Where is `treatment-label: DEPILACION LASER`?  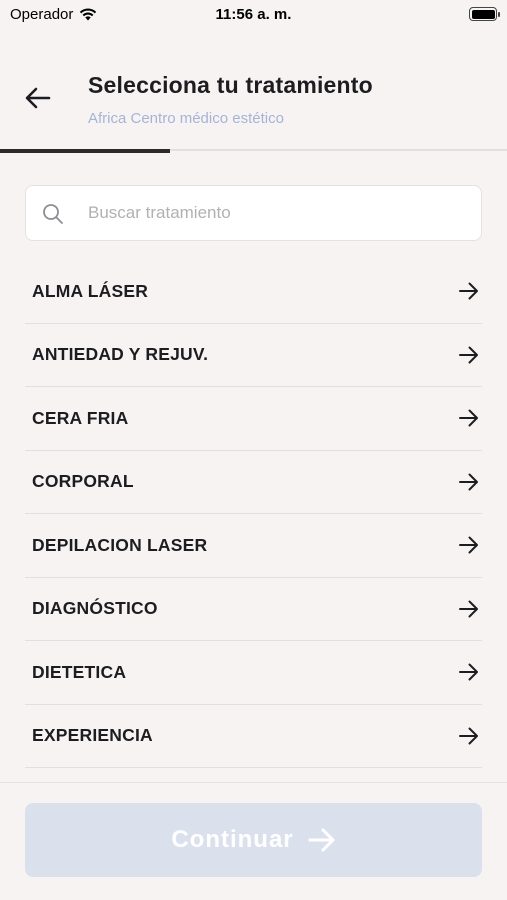 treatment-label: DEPILACION LASER is located at coordinates (120, 544).